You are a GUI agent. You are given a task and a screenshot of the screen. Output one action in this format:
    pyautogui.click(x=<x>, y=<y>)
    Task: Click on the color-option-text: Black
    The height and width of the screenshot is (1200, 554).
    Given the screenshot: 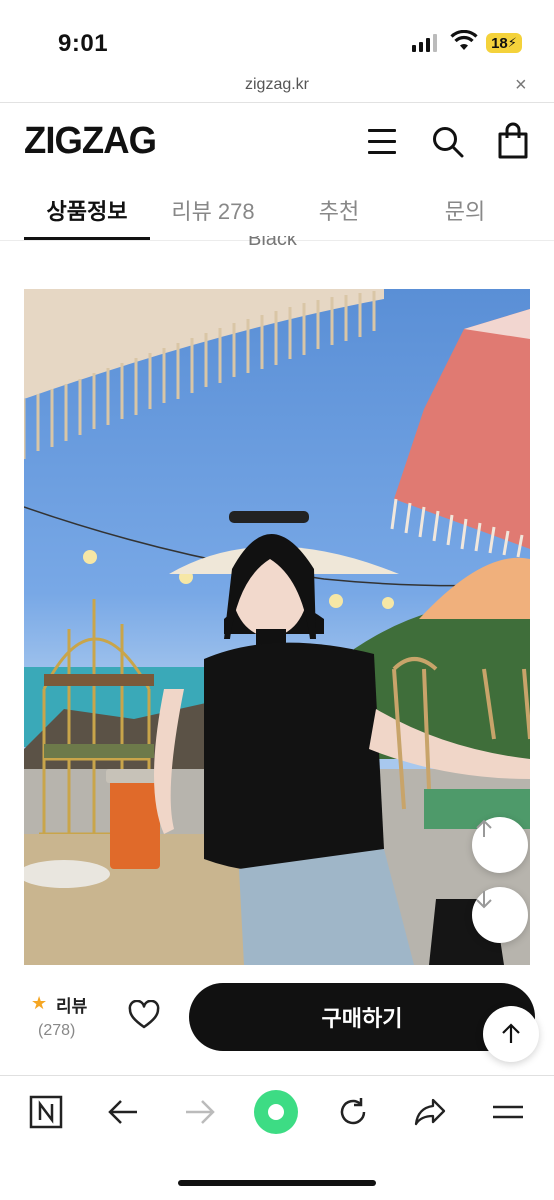 What is the action you would take?
    pyautogui.click(x=272, y=239)
    